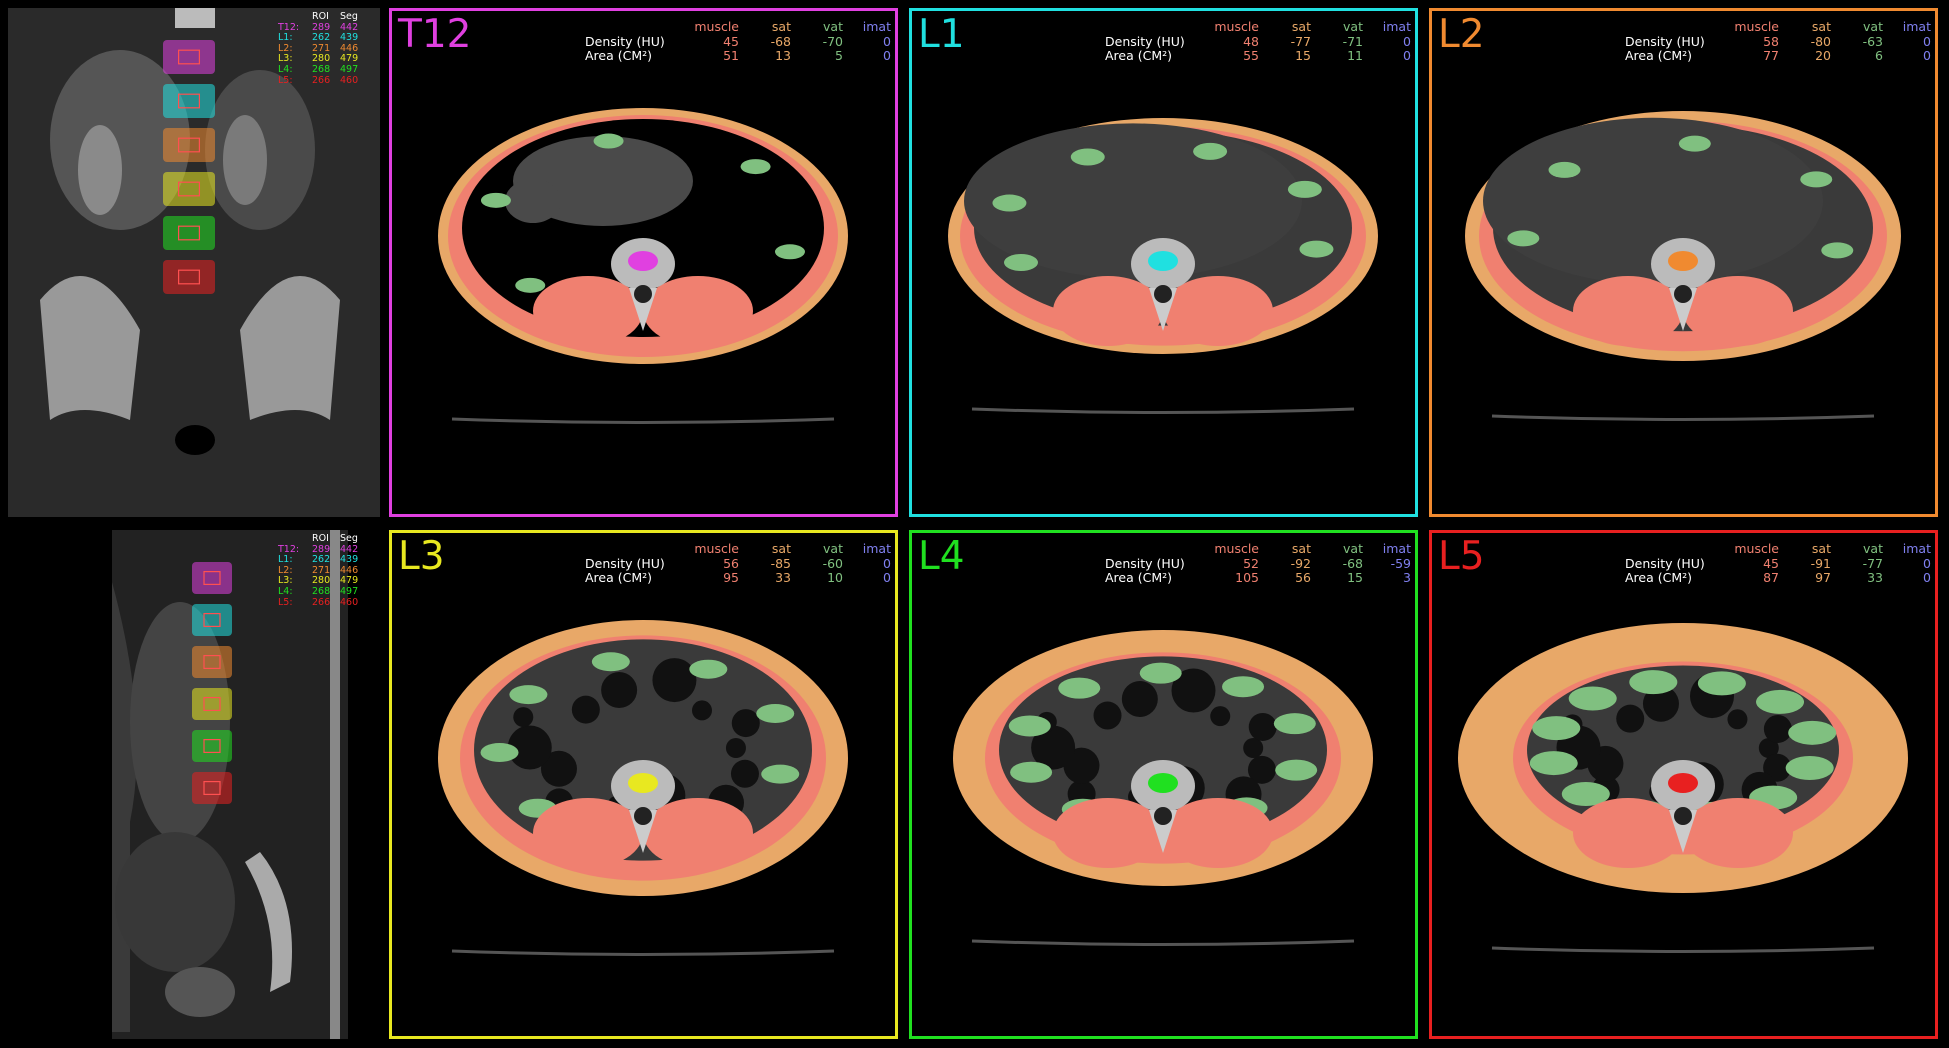 This screenshot has width=1949, height=1048. I want to click on vertebra-label: L3, so click(421, 556).